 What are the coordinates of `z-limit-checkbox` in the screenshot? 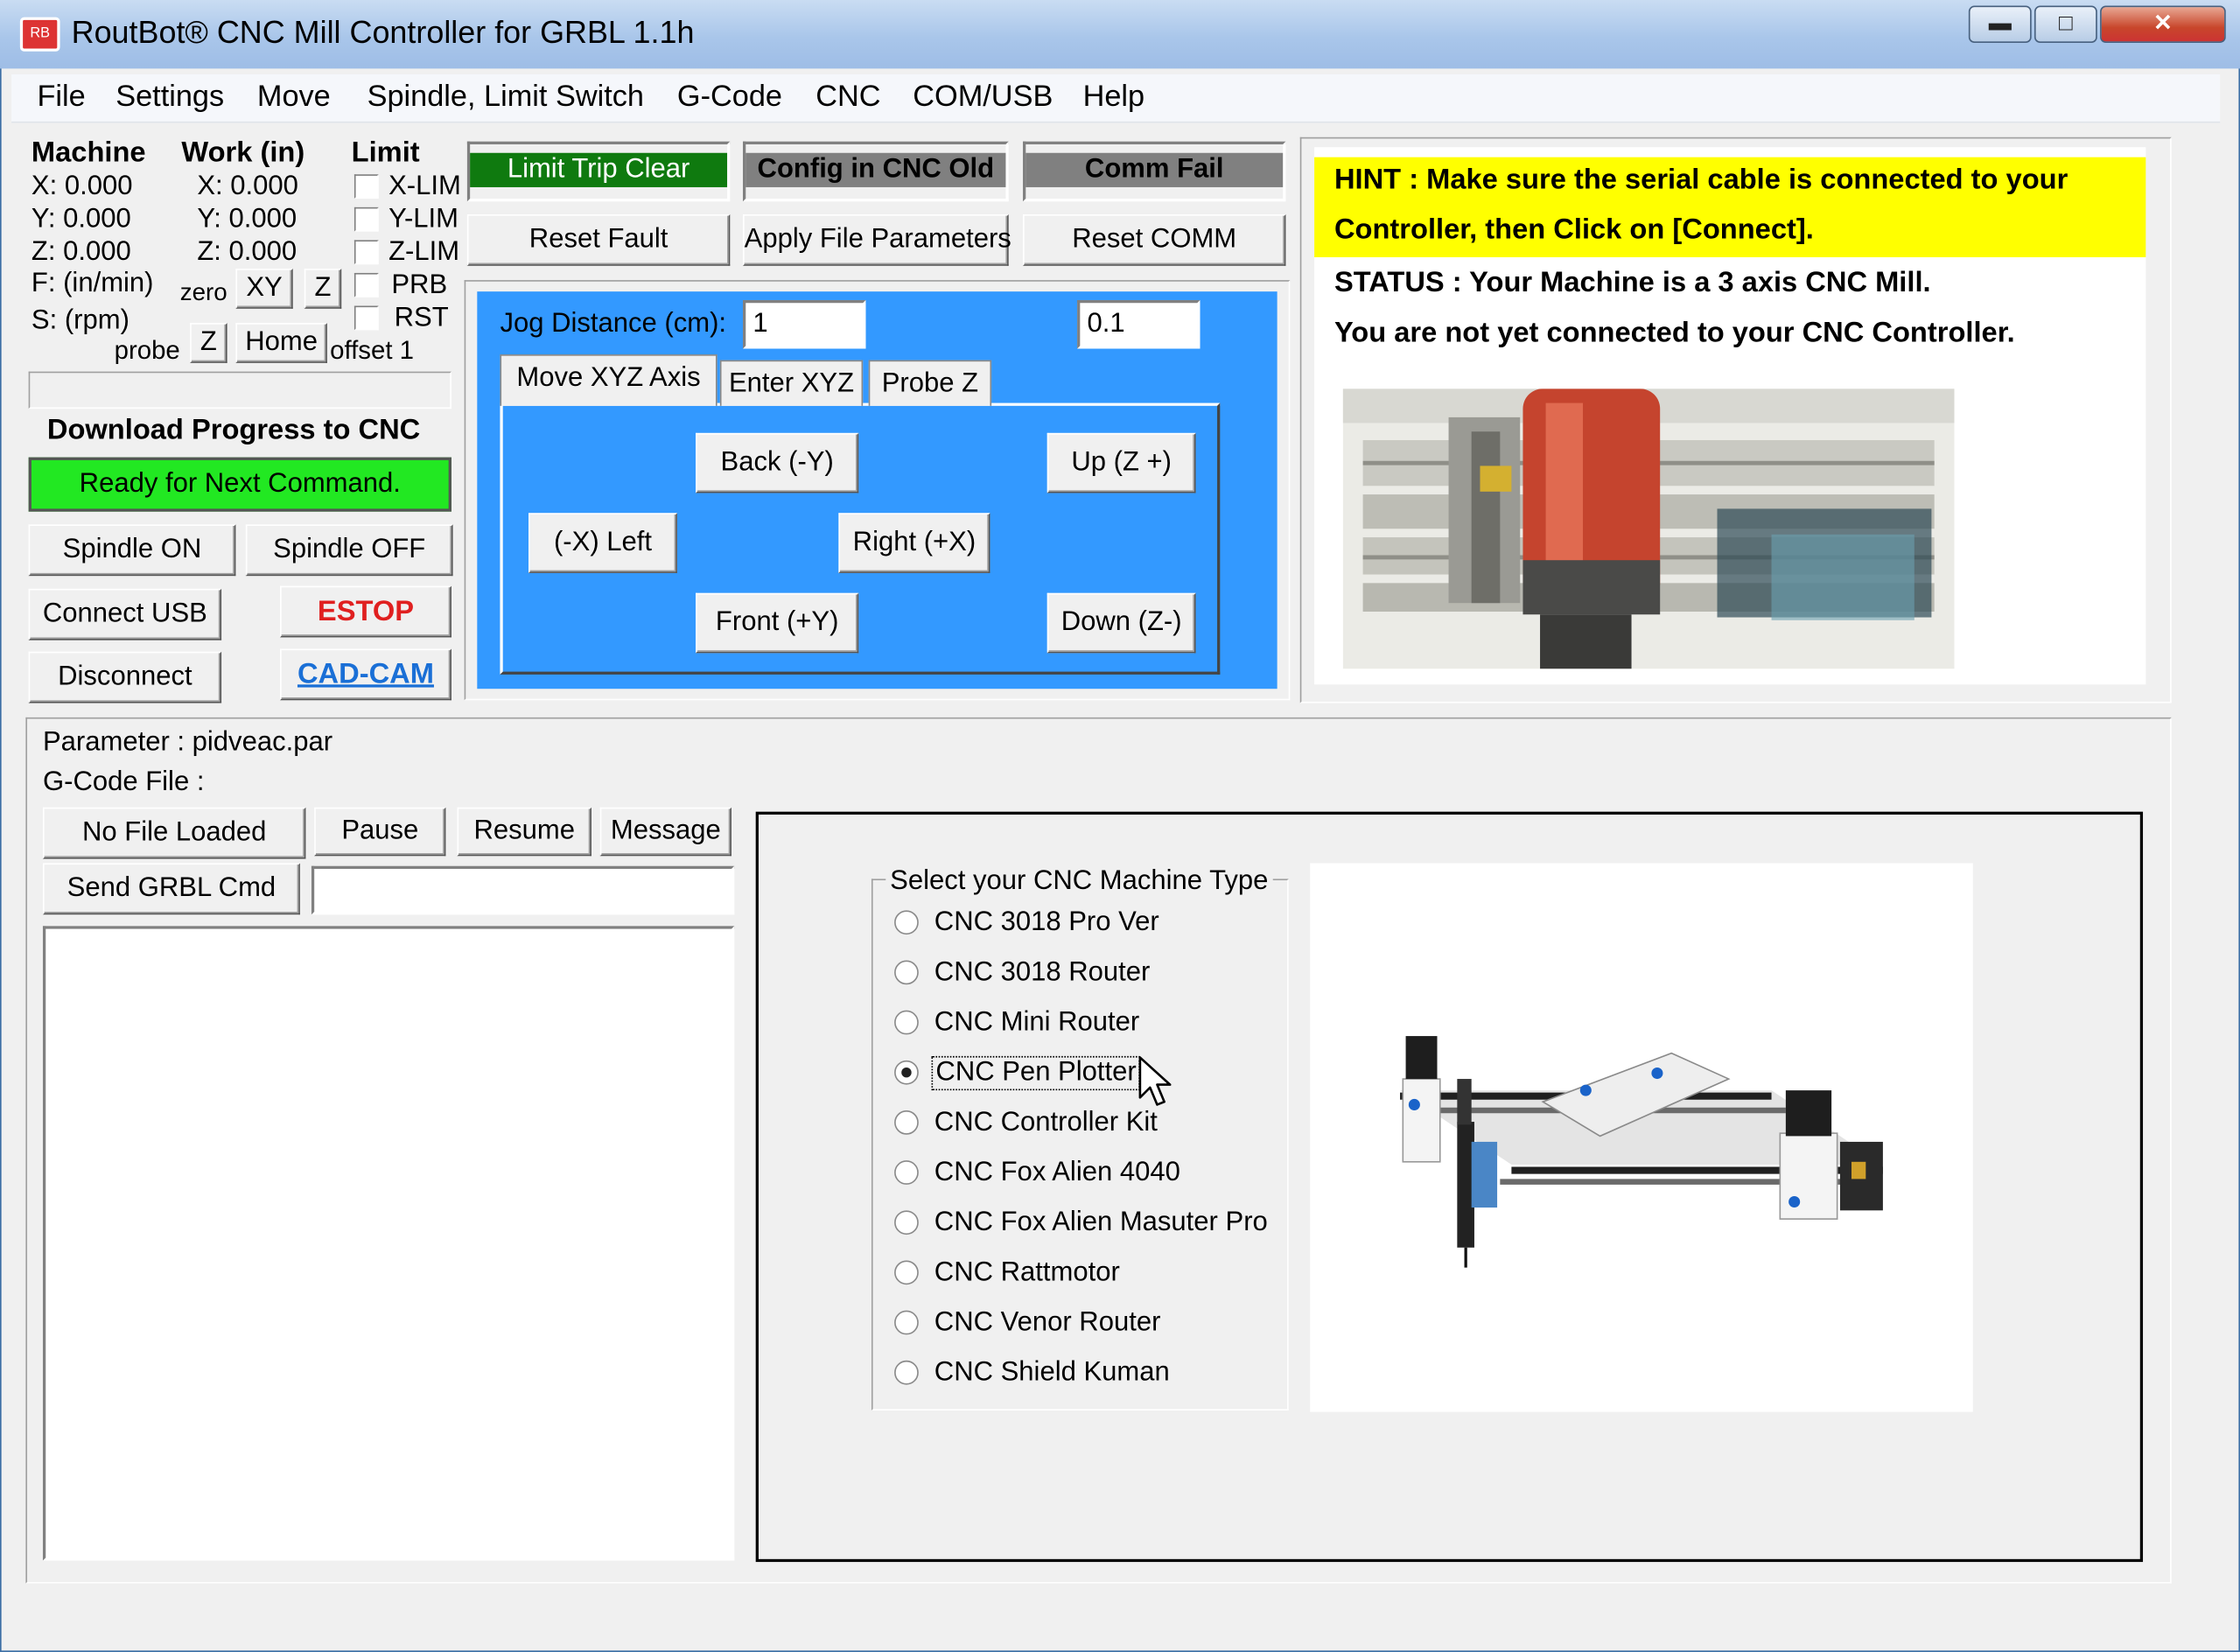 It's located at (366, 252).